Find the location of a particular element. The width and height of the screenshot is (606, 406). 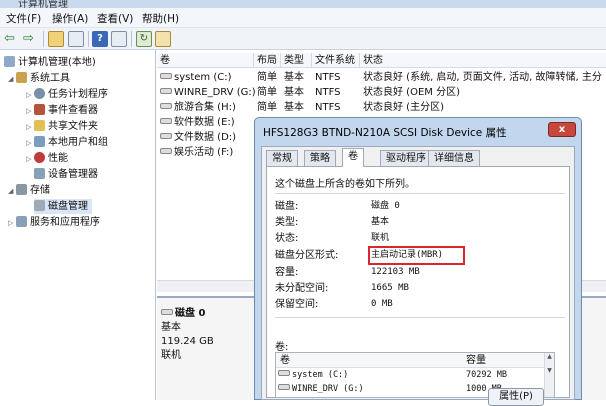

prop-disk: 磁盘: 磁盘 0 is located at coordinates (337, 206).